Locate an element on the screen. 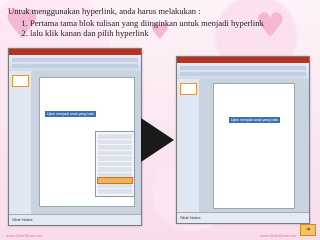 The height and width of the screenshot is (240, 320). context-menu is located at coordinates (115, 164).